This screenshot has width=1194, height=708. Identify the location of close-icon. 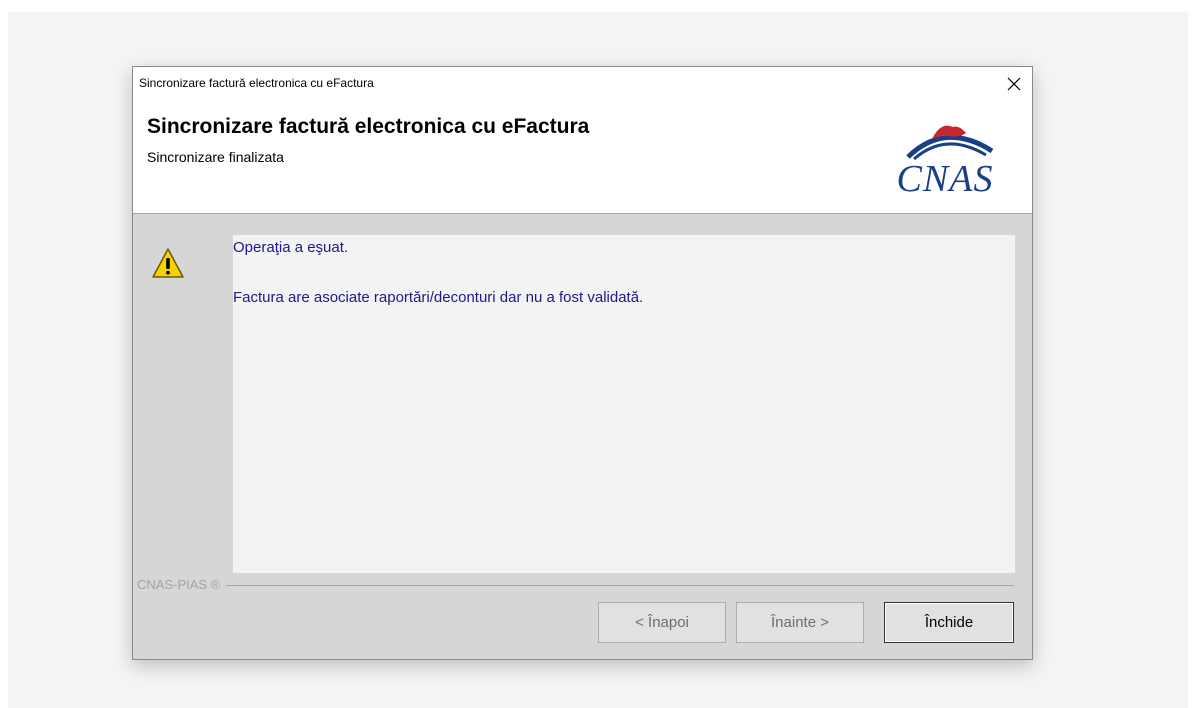
(1014, 84).